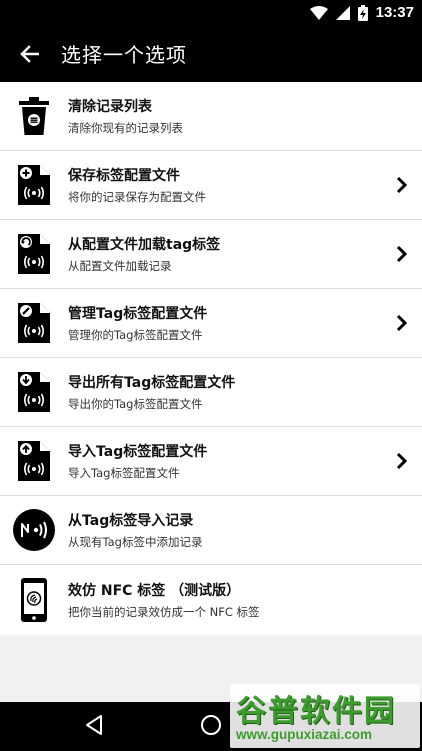  I want to click on option-title: 从Tag标签导入记录, so click(131, 520).